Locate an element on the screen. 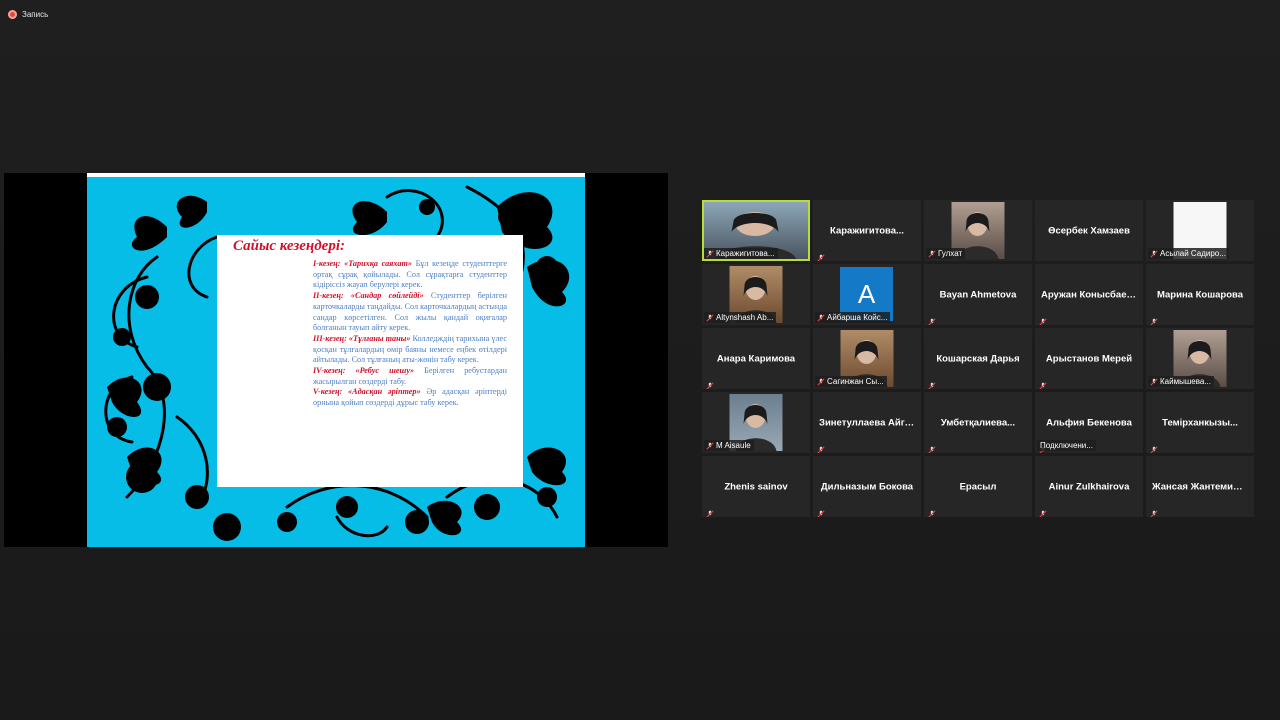 This screenshot has height=720, width=1280. participant-name-label: Гулхат is located at coordinates (946, 253).